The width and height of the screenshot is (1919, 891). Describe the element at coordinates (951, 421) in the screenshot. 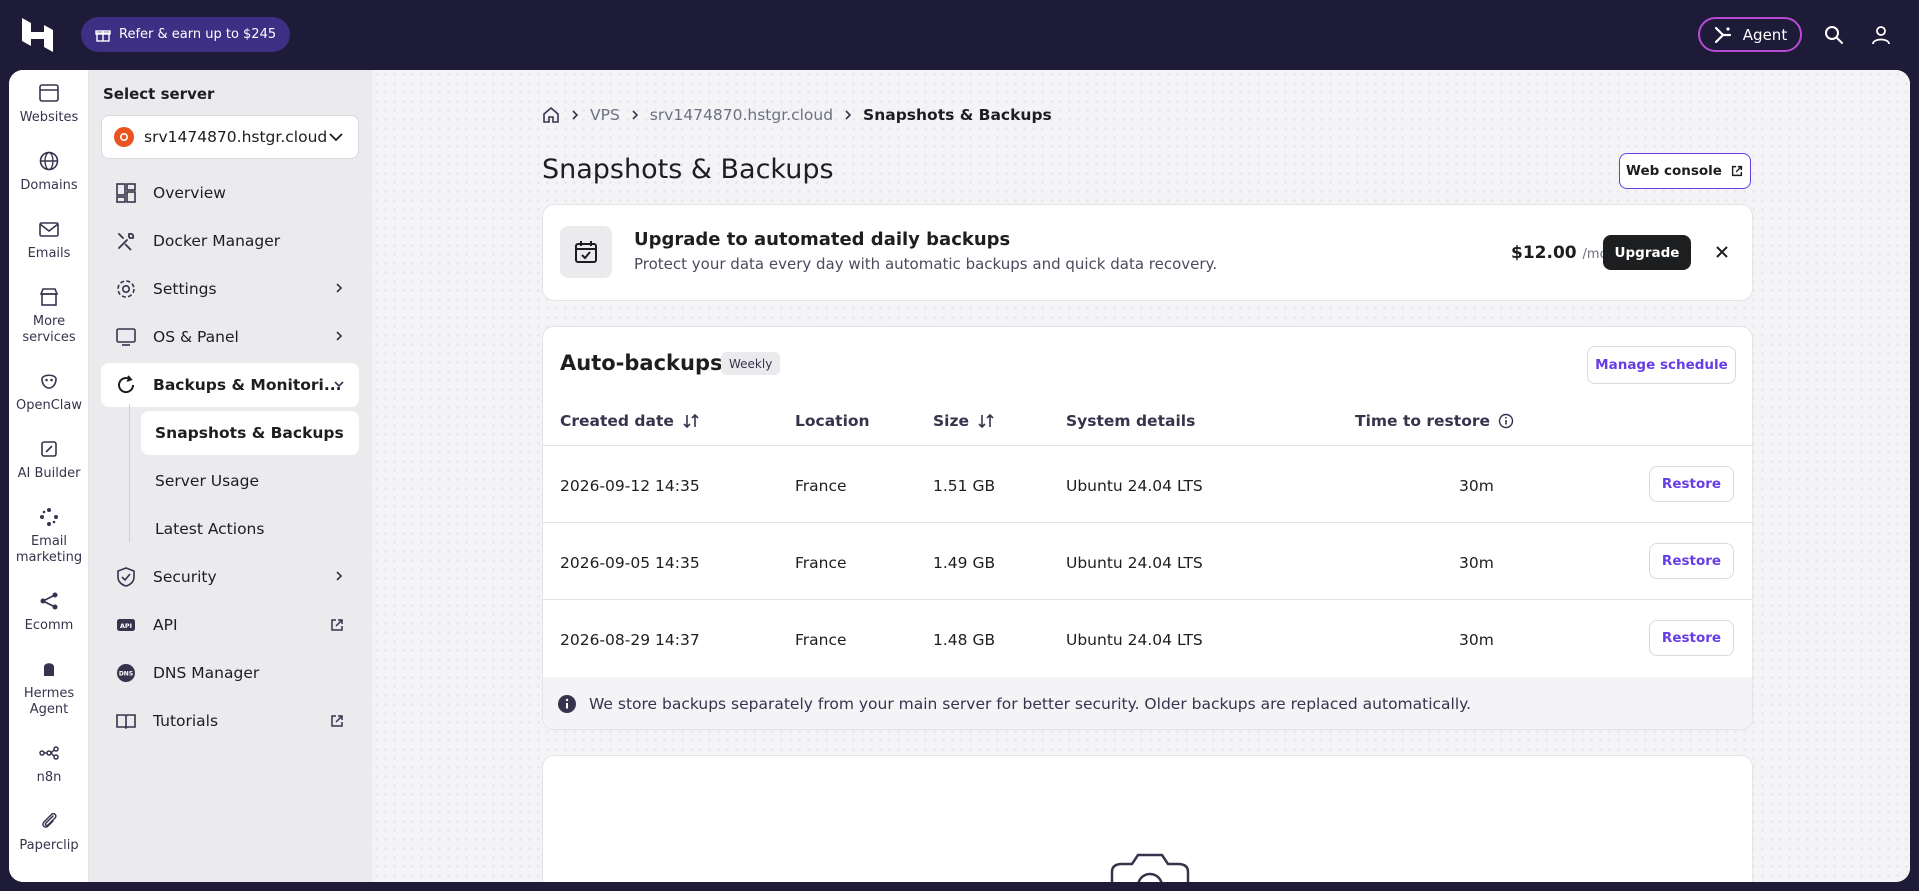

I see `column-header-label: Size` at that location.